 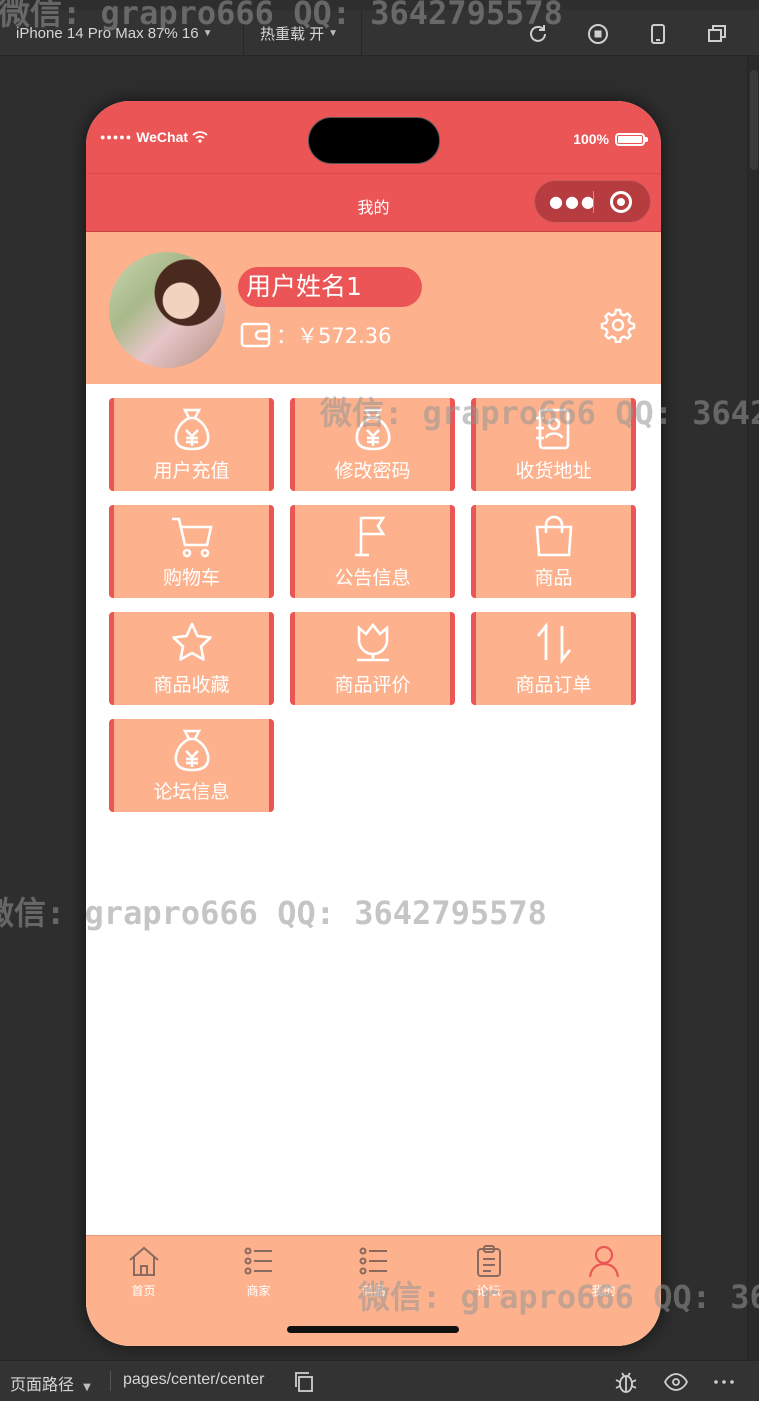 What do you see at coordinates (379, 33) in the screenshot?
I see `simulator-toolbar: iPhone 14 Pro Max 87% 16 ▼ 热重载 开 ▼` at bounding box center [379, 33].